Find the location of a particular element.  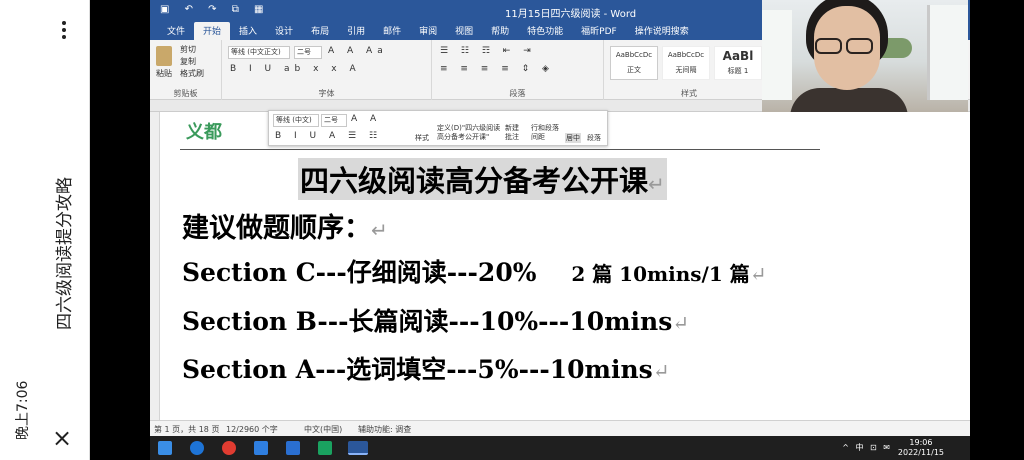

mini-styles-button: 样式 is located at coordinates (422, 138).